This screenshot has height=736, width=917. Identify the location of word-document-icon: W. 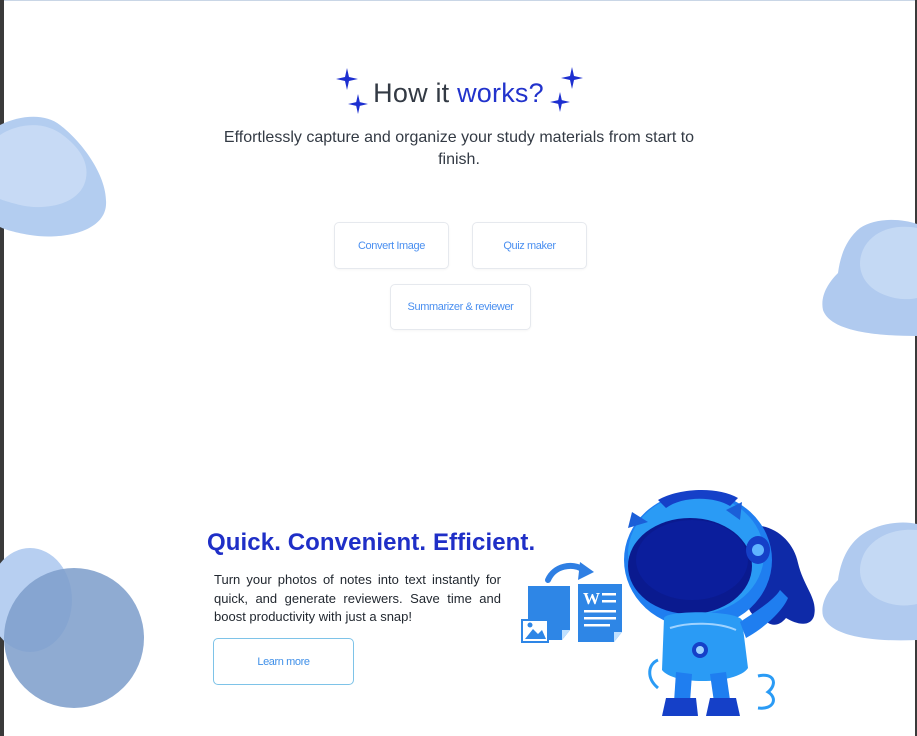
(600, 613).